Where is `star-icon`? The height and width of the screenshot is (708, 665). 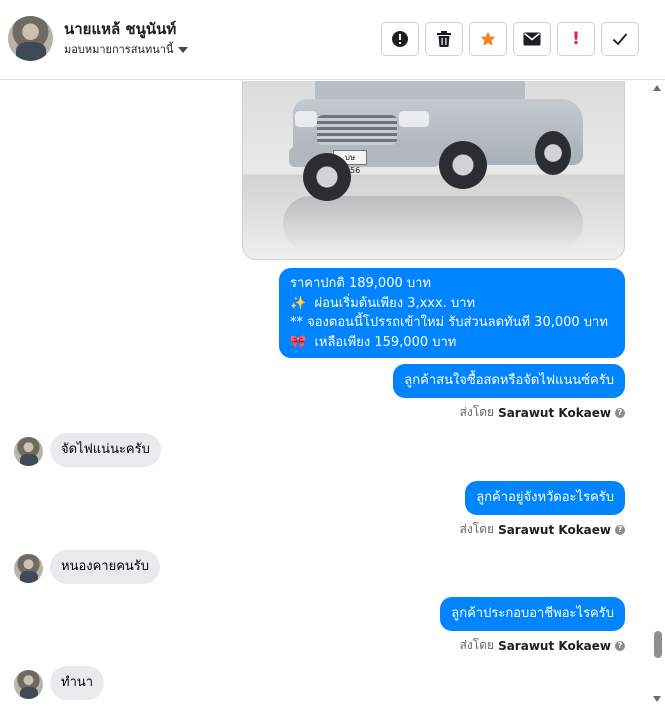 star-icon is located at coordinates (488, 39).